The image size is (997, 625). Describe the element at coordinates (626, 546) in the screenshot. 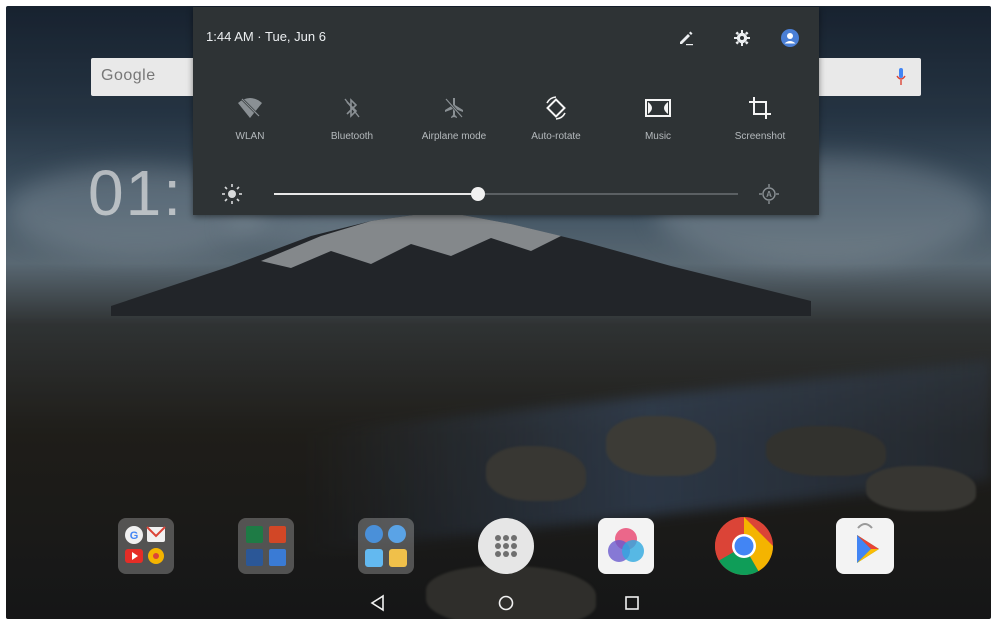

I see `photo-app-icon` at that location.